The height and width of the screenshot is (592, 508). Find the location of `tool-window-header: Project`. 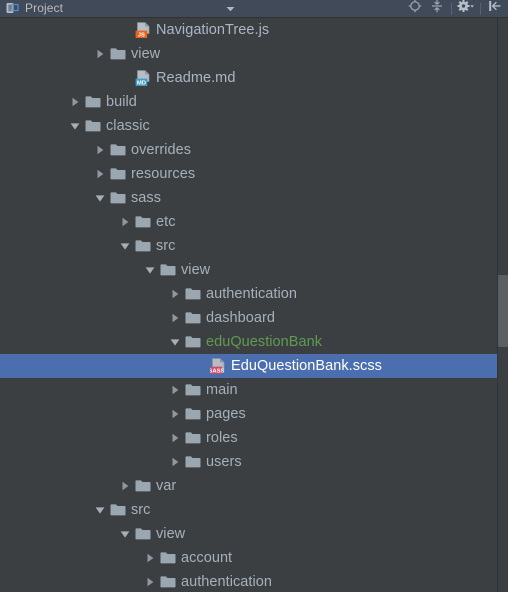

tool-window-header: Project is located at coordinates (254, 9).